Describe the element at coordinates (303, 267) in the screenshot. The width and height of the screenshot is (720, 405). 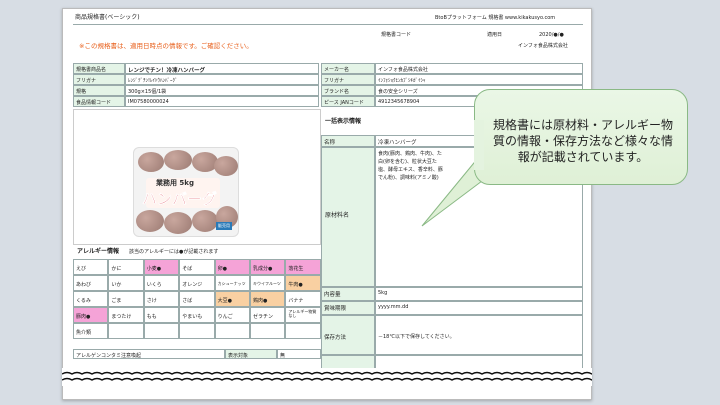
I see `allergy-cell: 落花生` at that location.